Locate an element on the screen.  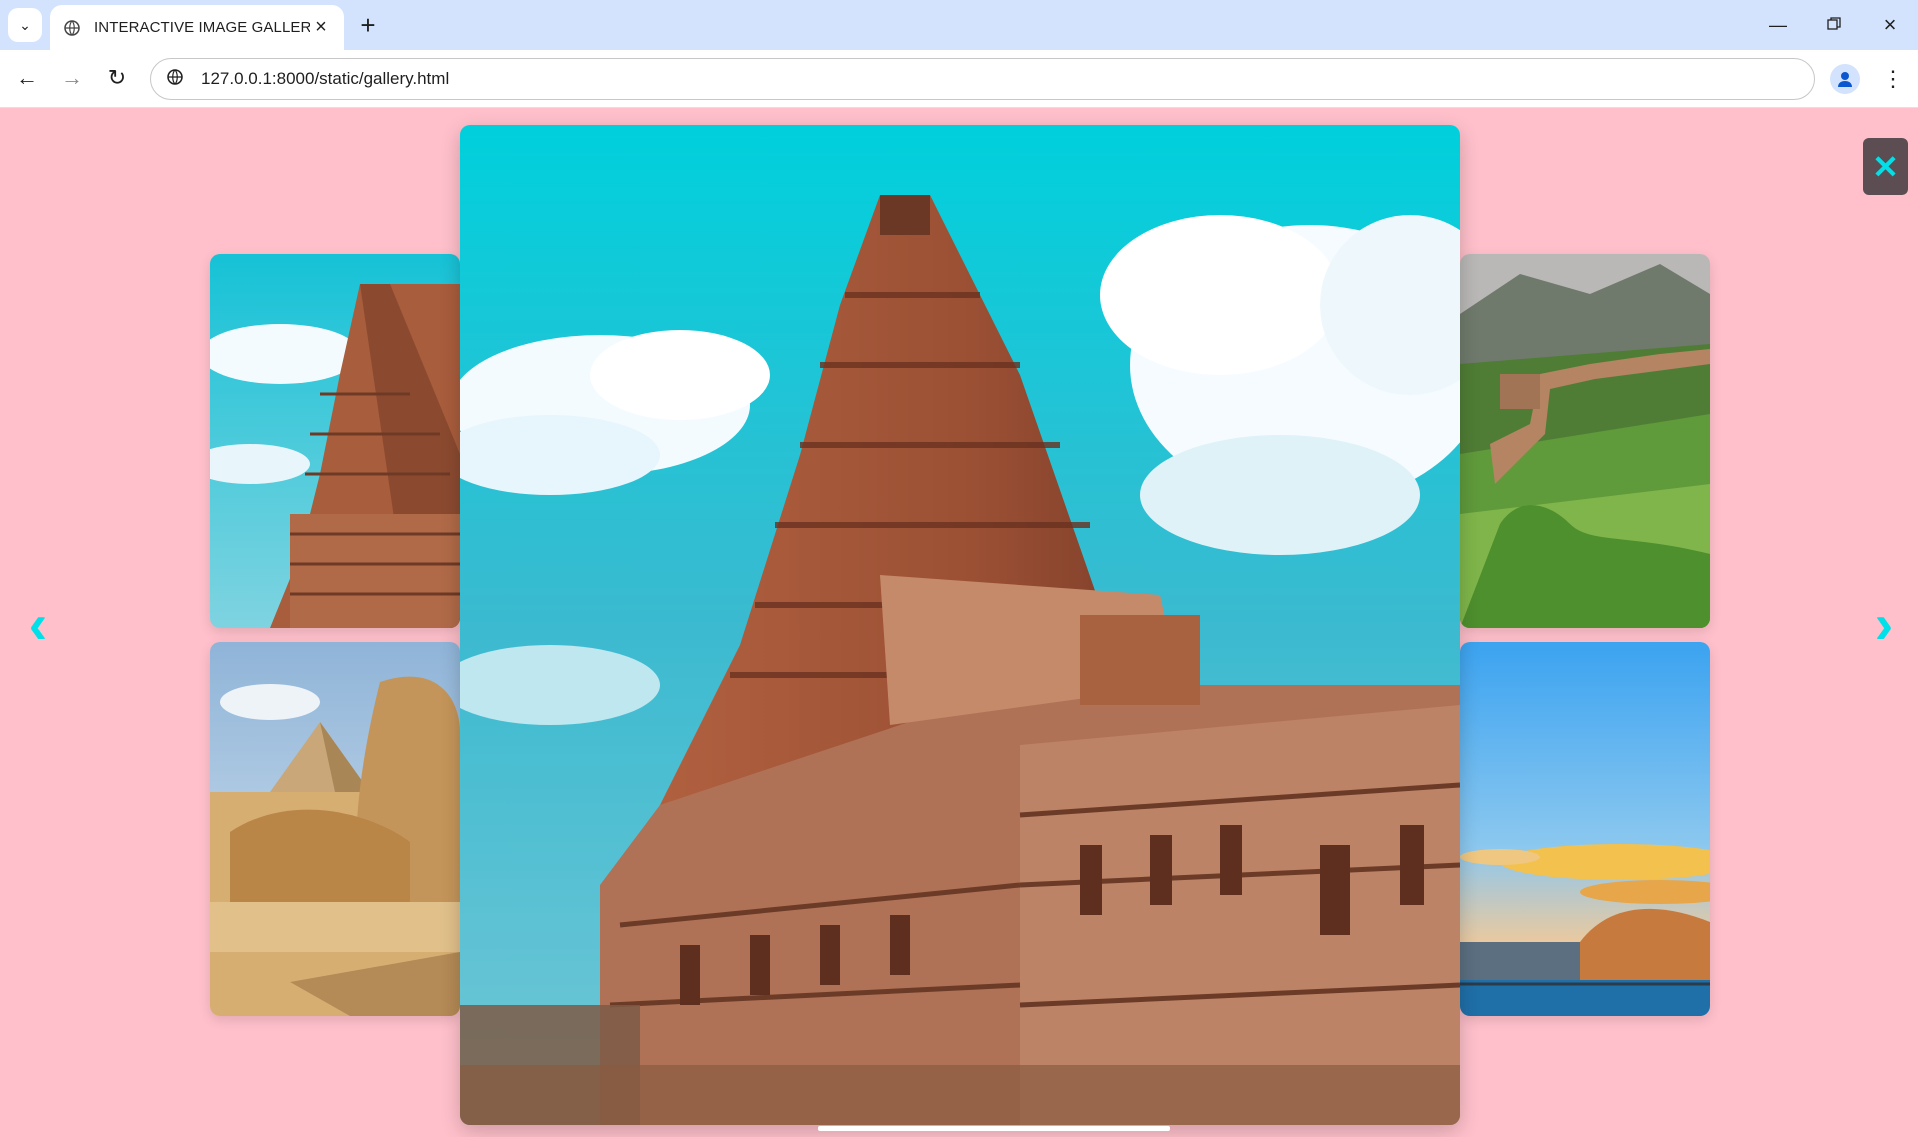
reload-icon: ↻ is located at coordinates (117, 77).